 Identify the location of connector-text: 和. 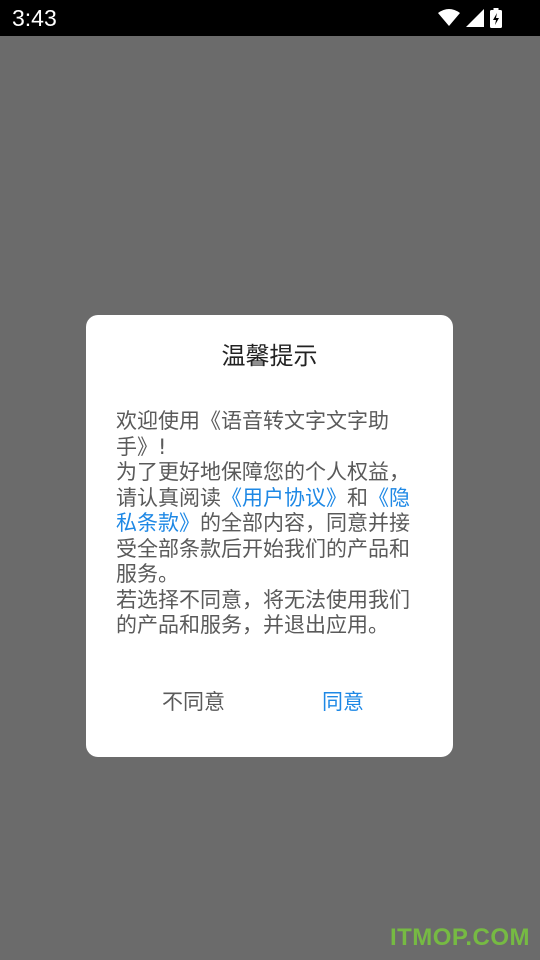
(357, 497).